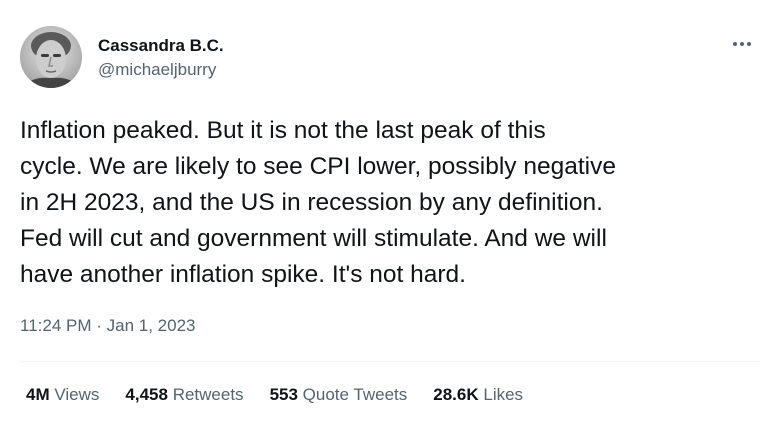 Image resolution: width=767 pixels, height=425 pixels. What do you see at coordinates (146, 394) in the screenshot?
I see `retweets-count: 4,458` at bounding box center [146, 394].